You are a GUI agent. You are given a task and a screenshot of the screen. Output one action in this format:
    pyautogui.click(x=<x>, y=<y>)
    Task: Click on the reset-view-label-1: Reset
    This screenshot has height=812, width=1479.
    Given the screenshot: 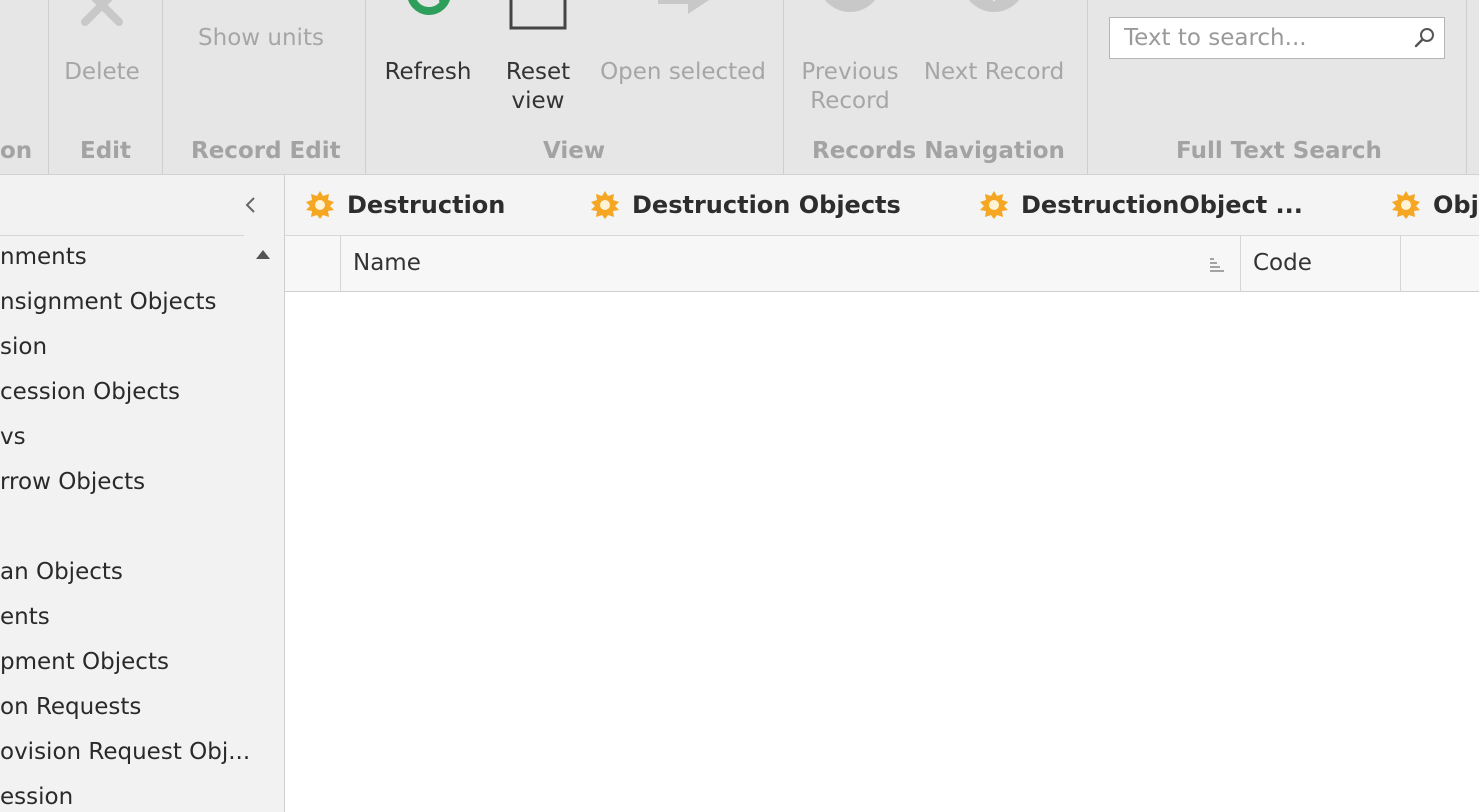 What is the action you would take?
    pyautogui.click(x=538, y=72)
    